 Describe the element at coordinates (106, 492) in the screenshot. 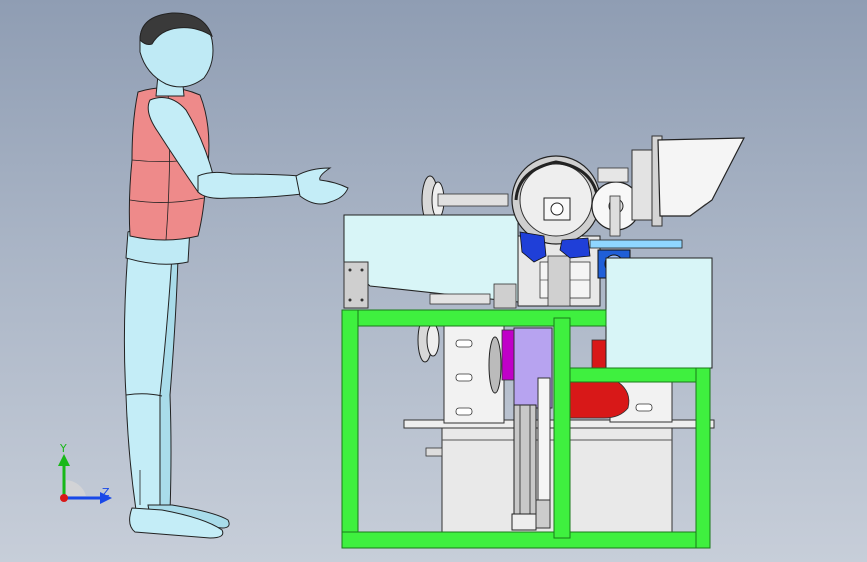

I see `z-axis-label: Z` at that location.